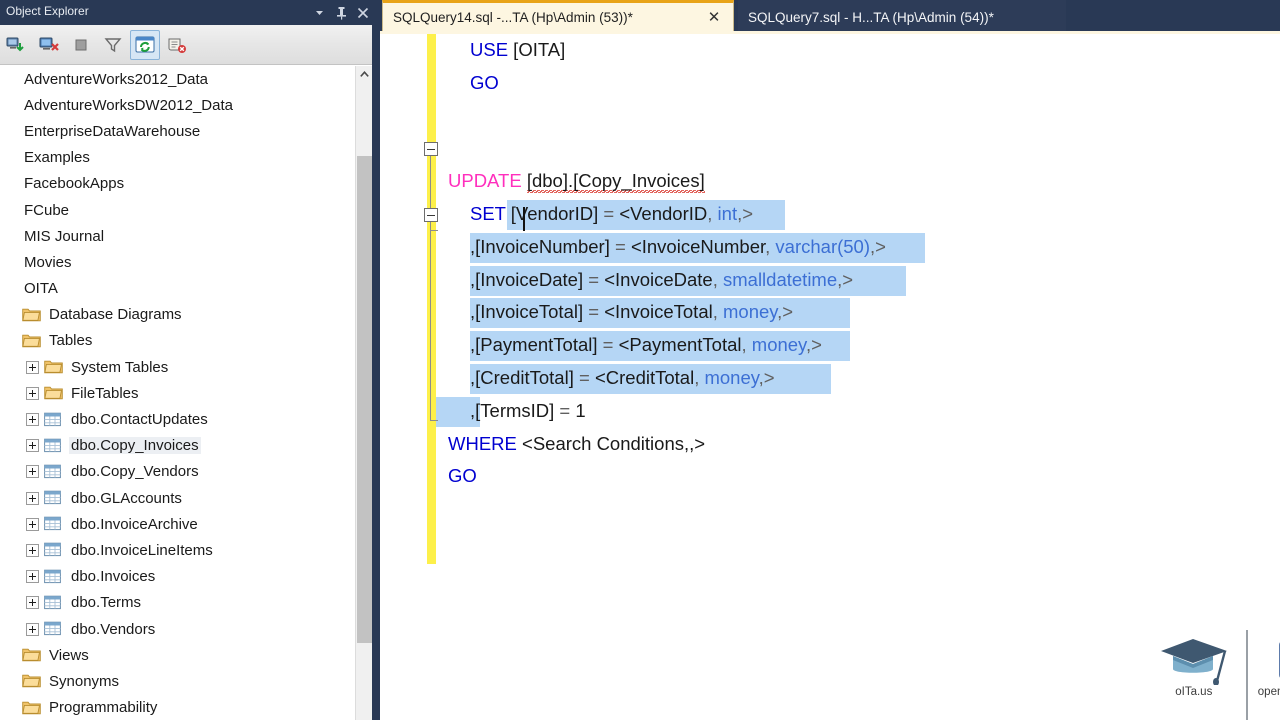  I want to click on tree-item-filetables: FileTables, so click(181, 393).